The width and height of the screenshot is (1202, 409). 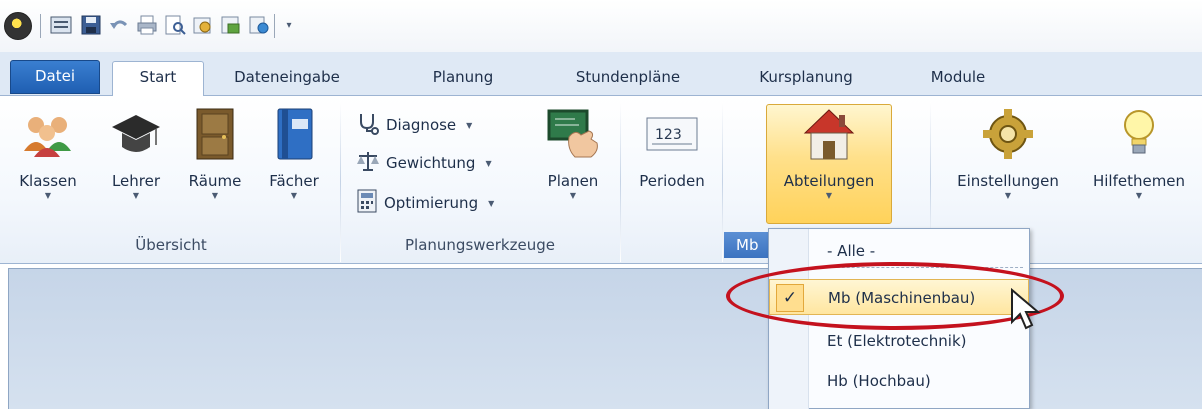 I want to click on print-icon, so click(x=147, y=25).